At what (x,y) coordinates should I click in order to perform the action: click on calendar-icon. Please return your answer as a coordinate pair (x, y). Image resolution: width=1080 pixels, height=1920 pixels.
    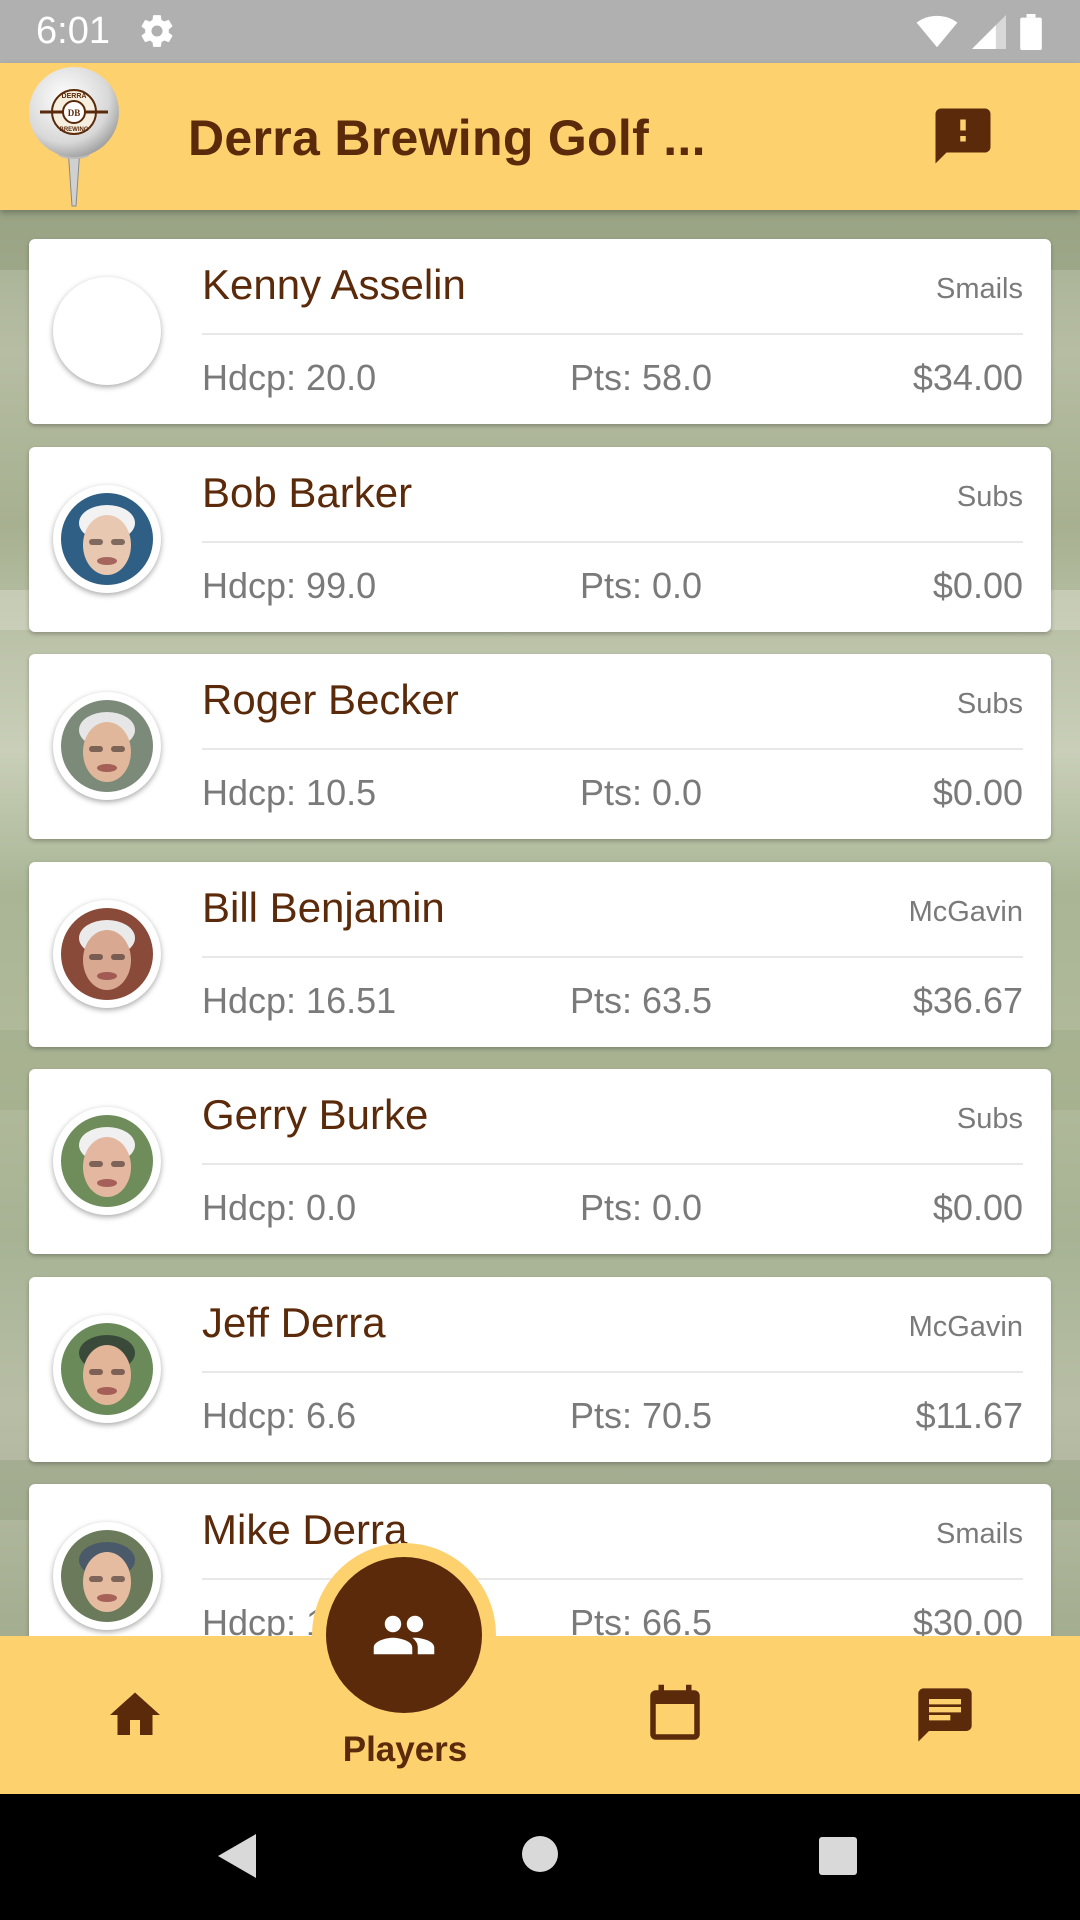
    Looking at the image, I should click on (675, 1712).